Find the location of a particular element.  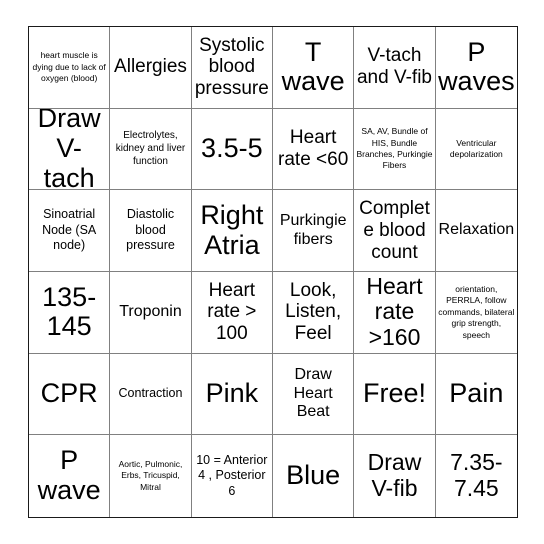

bingo-cell-label: P wave is located at coordinates (69, 475).